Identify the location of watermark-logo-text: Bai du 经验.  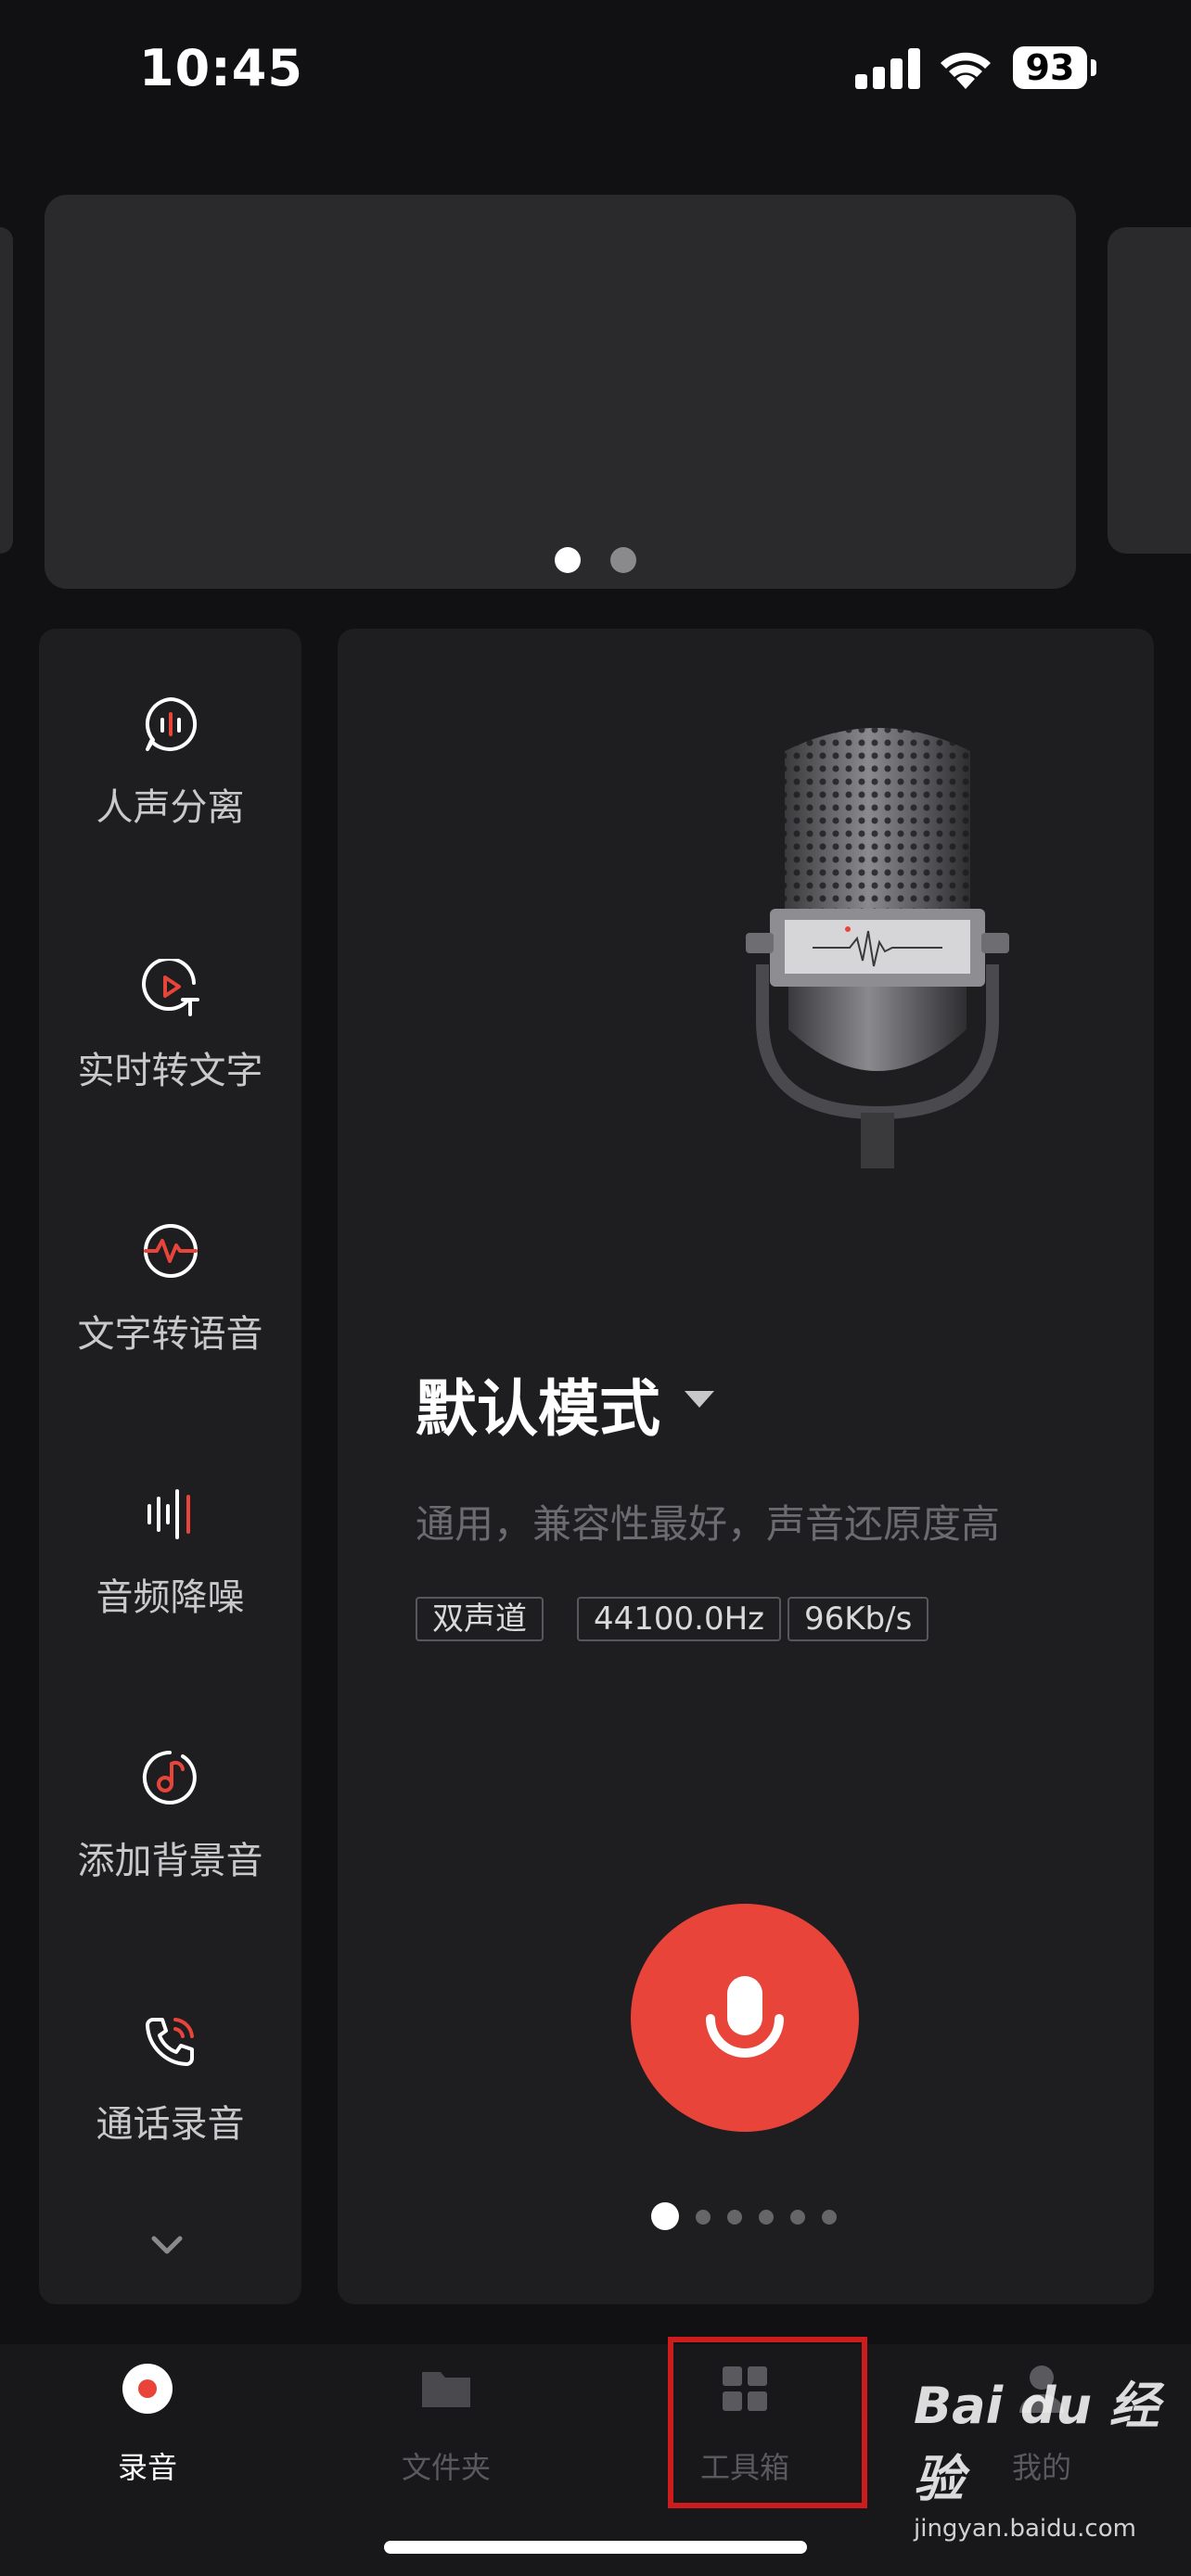
(1036, 2442).